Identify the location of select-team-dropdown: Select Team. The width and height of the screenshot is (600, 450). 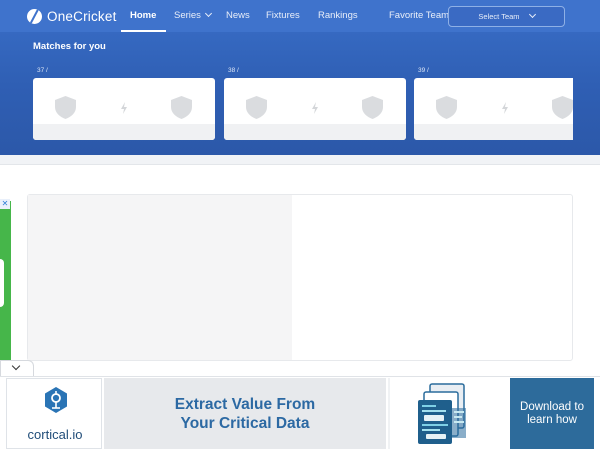
(506, 16).